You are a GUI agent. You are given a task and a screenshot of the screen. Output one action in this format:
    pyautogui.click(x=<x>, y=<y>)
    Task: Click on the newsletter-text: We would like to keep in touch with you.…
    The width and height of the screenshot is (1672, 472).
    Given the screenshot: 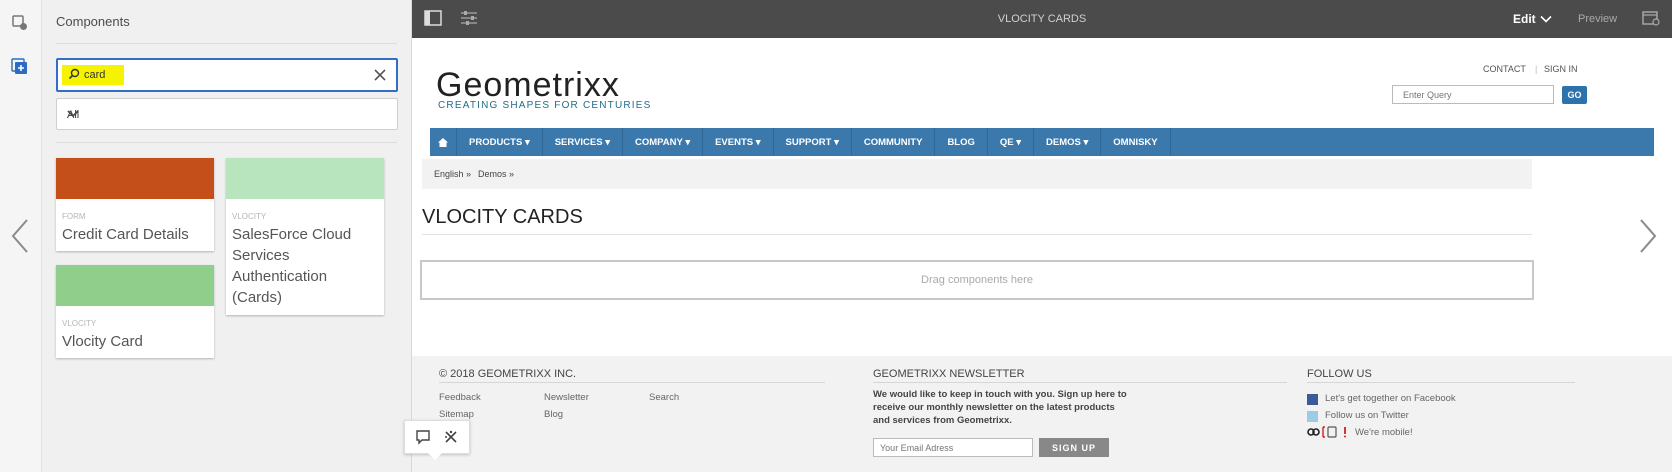 What is the action you would take?
    pyautogui.click(x=1000, y=407)
    